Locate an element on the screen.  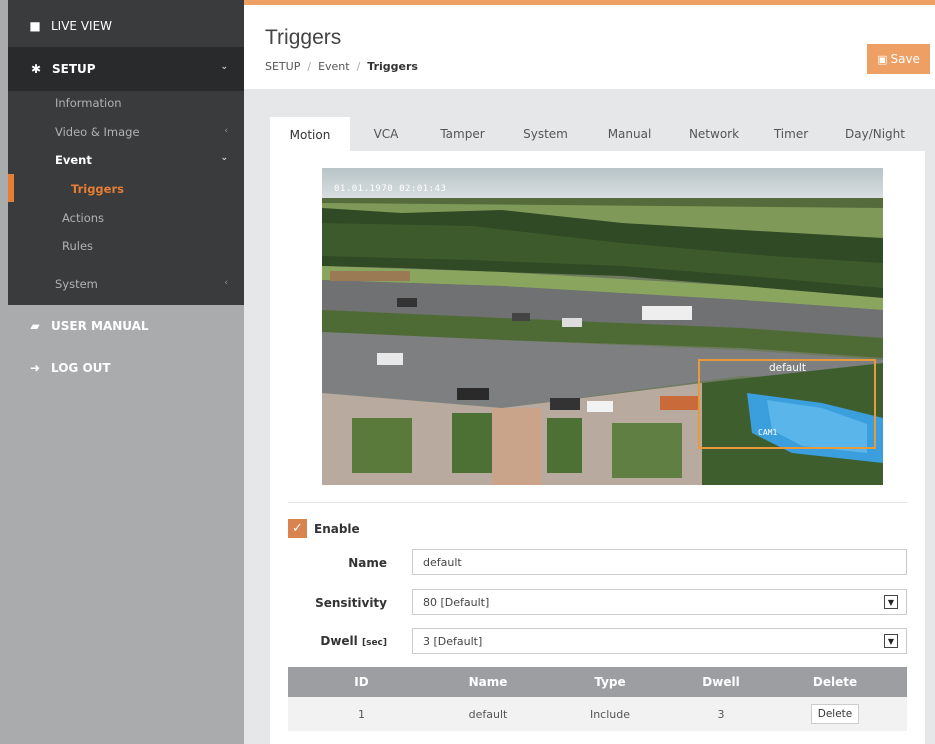
video-camera-icon: ■ is located at coordinates (35, 26).